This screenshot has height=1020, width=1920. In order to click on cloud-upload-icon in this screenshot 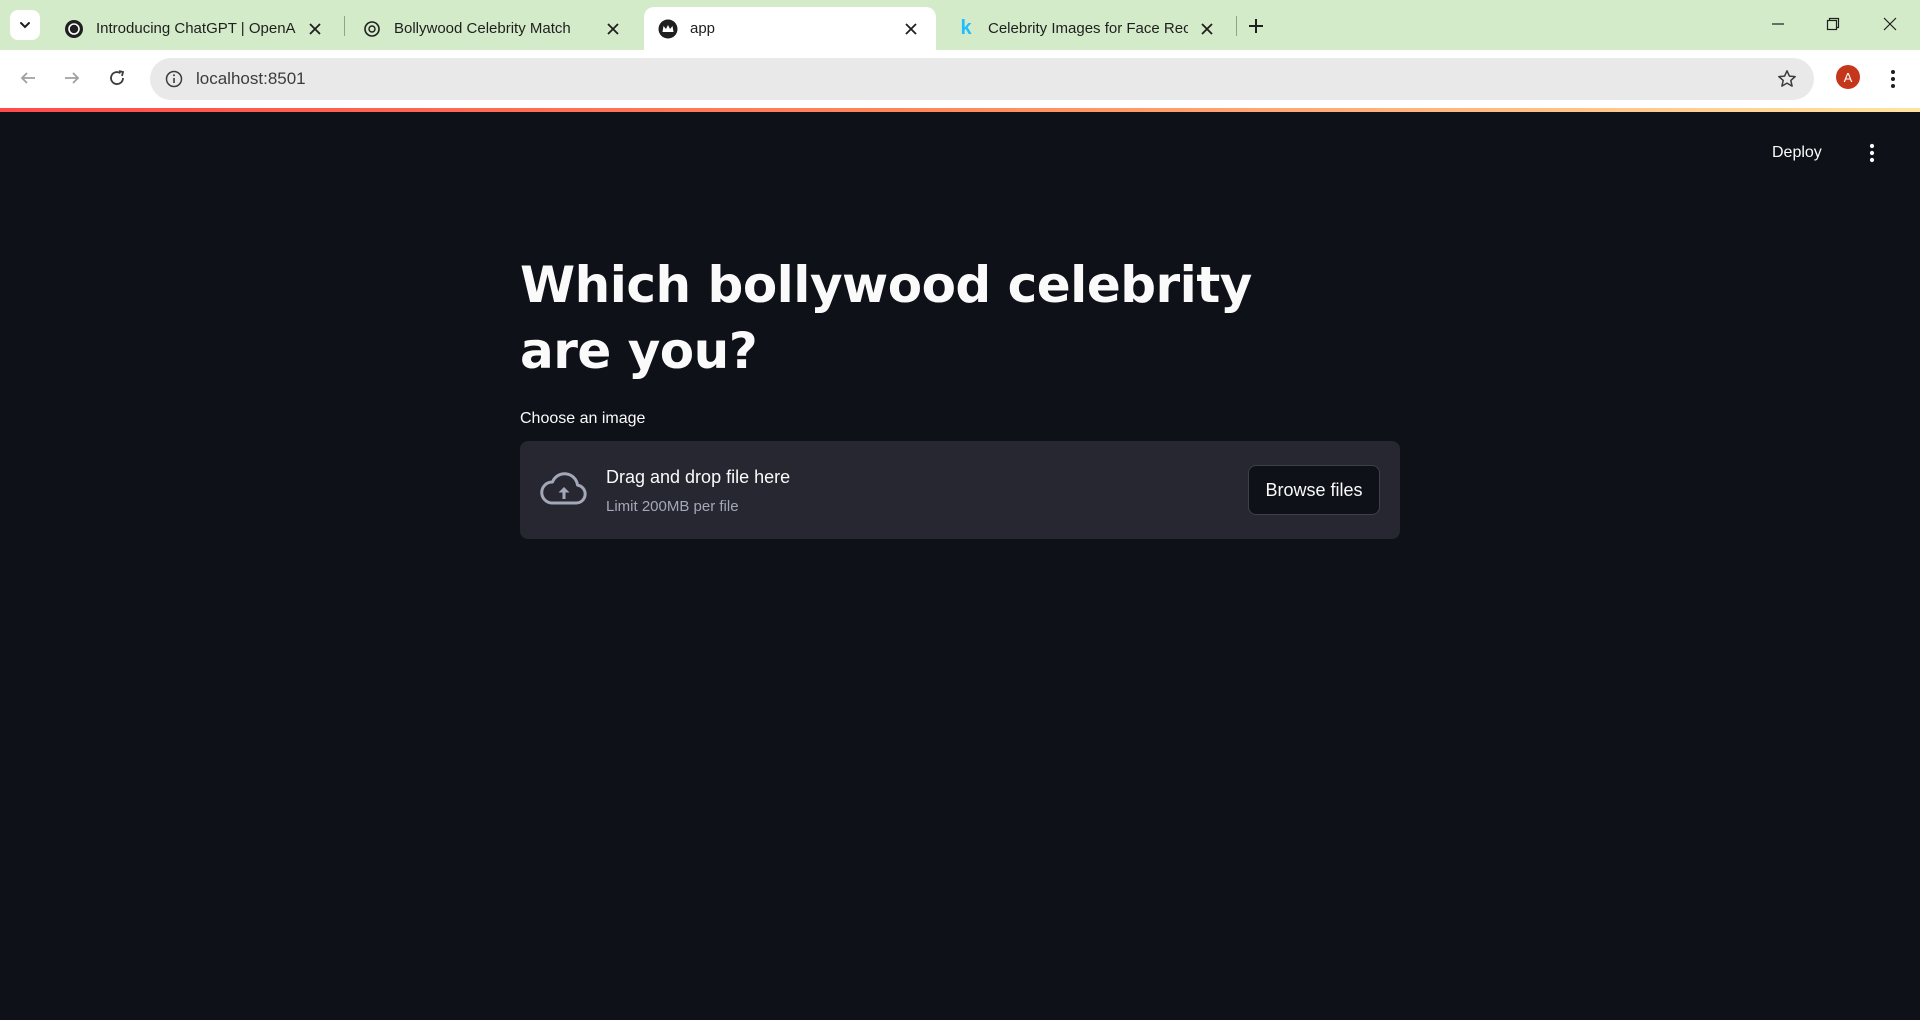, I will do `click(564, 490)`.